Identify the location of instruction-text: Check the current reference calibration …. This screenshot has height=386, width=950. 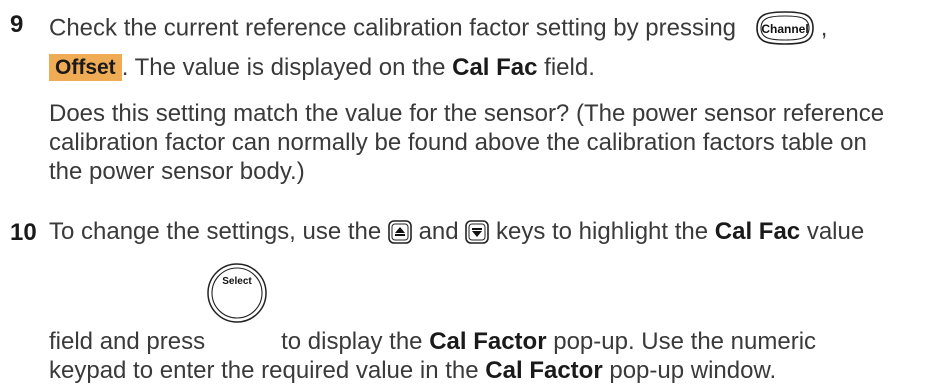
(393, 28).